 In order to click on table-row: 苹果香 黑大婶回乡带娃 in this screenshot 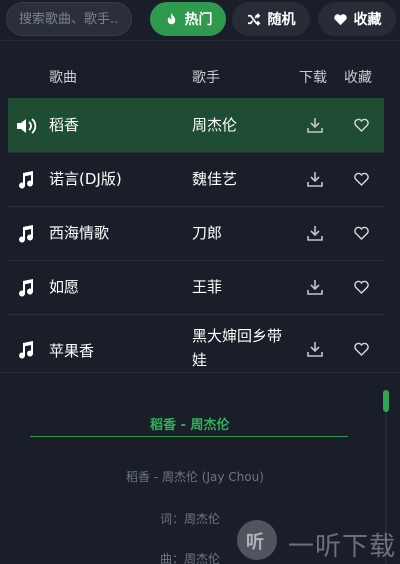, I will do `click(196, 348)`.